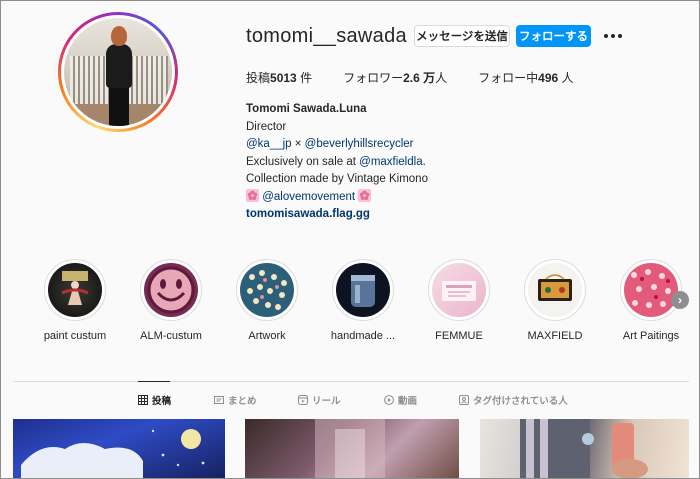 The width and height of the screenshot is (700, 479). I want to click on stat-followers-value: 2.6 万, so click(419, 78).